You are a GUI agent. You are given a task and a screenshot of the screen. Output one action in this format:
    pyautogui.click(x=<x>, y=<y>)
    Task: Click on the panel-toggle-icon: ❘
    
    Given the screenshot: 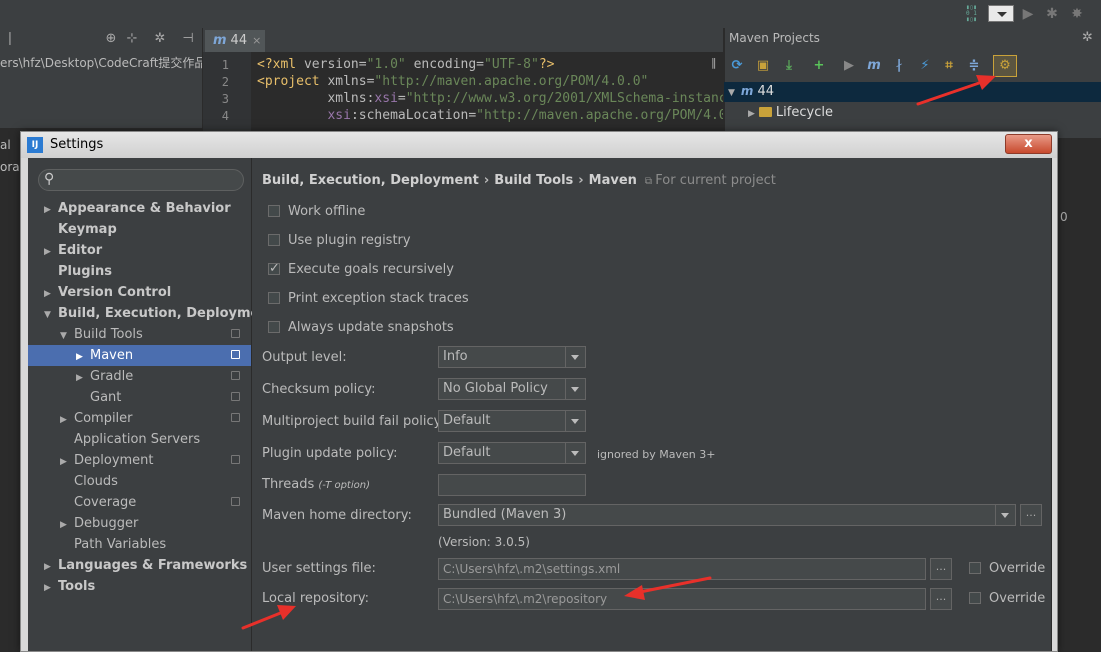 What is the action you would take?
    pyautogui.click(x=10, y=39)
    